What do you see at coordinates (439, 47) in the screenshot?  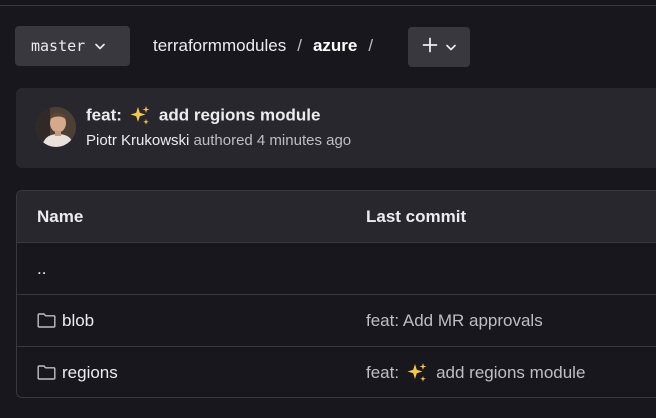 I see `add-to-tree-button` at bounding box center [439, 47].